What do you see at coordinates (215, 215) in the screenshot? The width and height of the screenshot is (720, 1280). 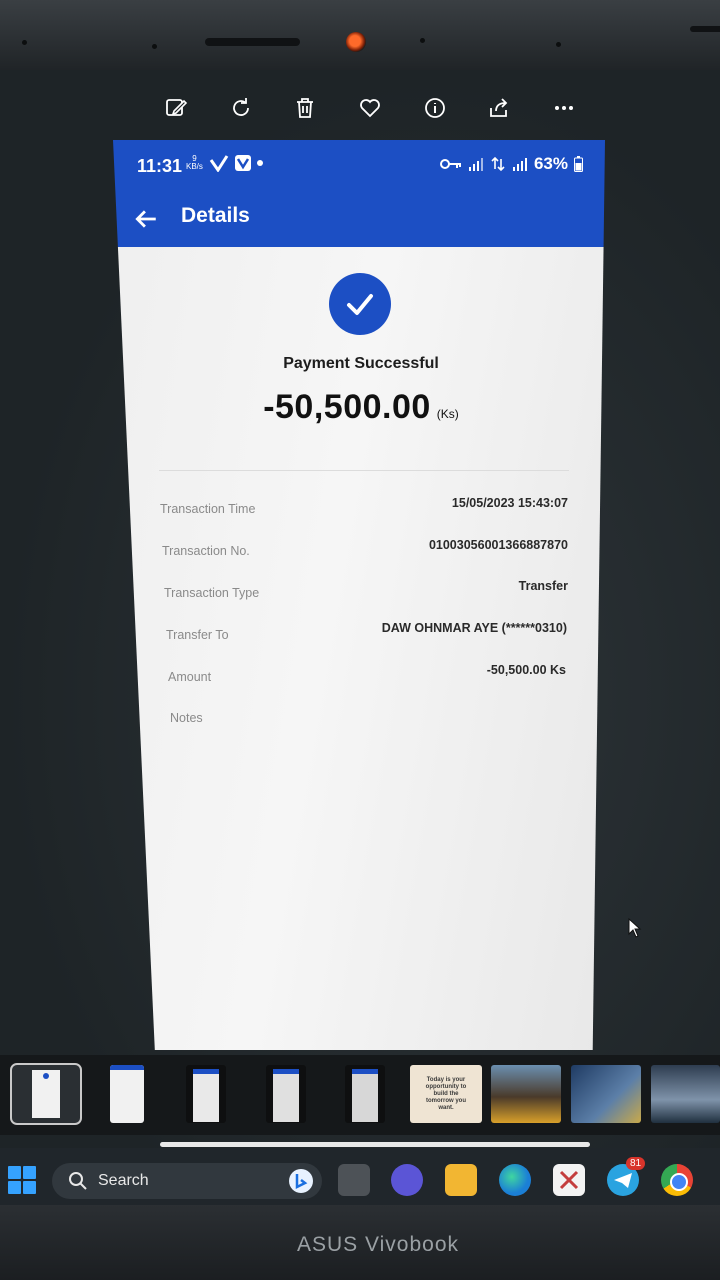 I see `page-title: Details` at bounding box center [215, 215].